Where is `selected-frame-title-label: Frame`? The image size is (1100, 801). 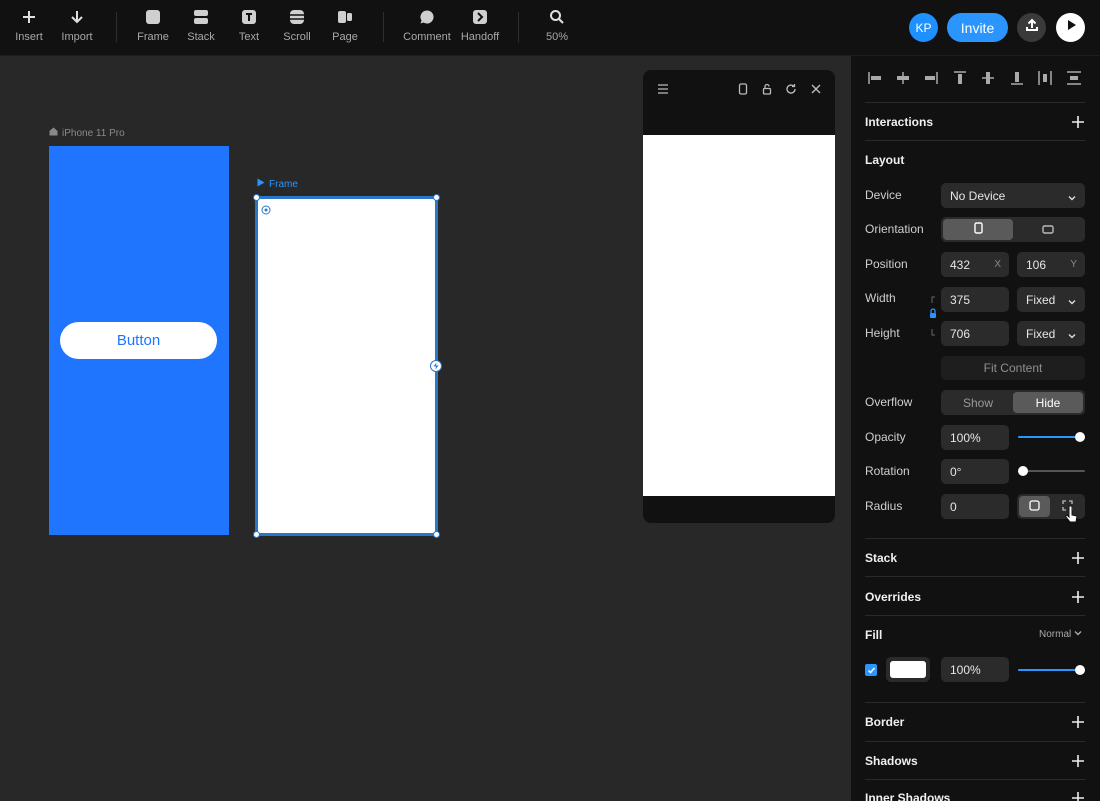
selected-frame-title-label: Frame is located at coordinates (283, 184).